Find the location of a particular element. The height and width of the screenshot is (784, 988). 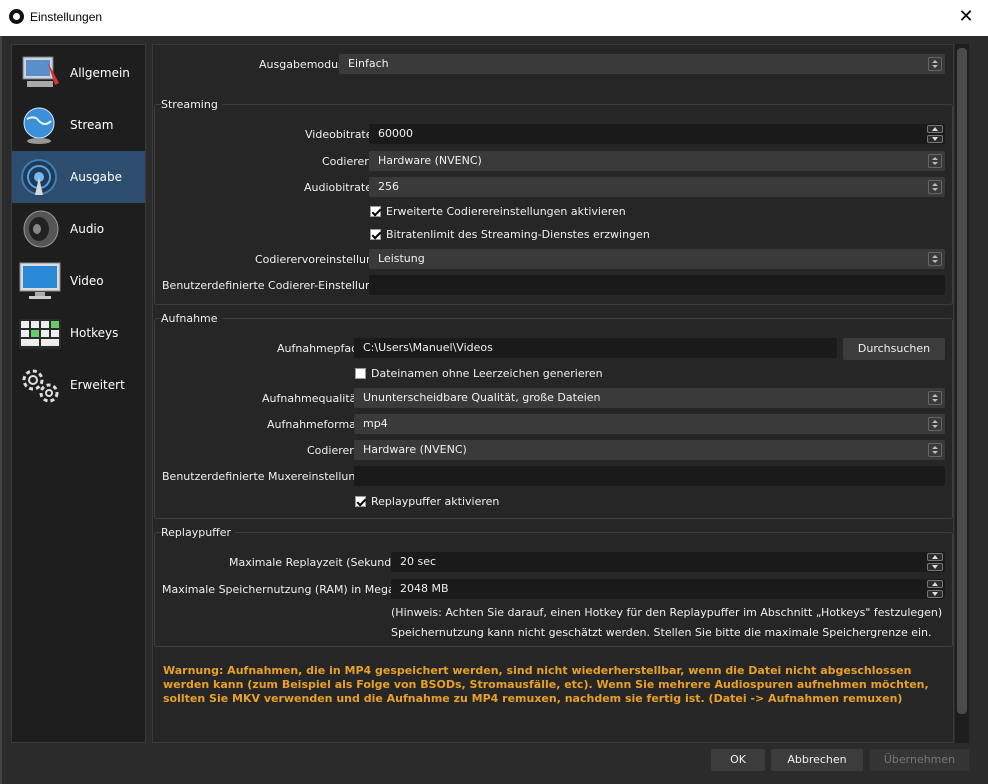

sidebar-item-hotkeys: Hotkeys is located at coordinates (78, 333).